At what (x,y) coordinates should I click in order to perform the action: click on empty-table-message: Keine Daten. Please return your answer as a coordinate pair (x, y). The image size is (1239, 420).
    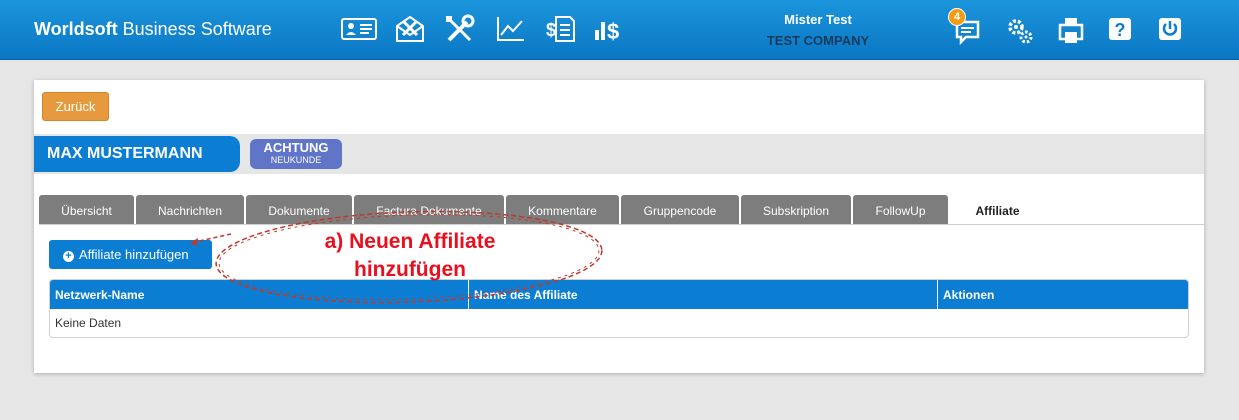
    Looking at the image, I should click on (88, 323).